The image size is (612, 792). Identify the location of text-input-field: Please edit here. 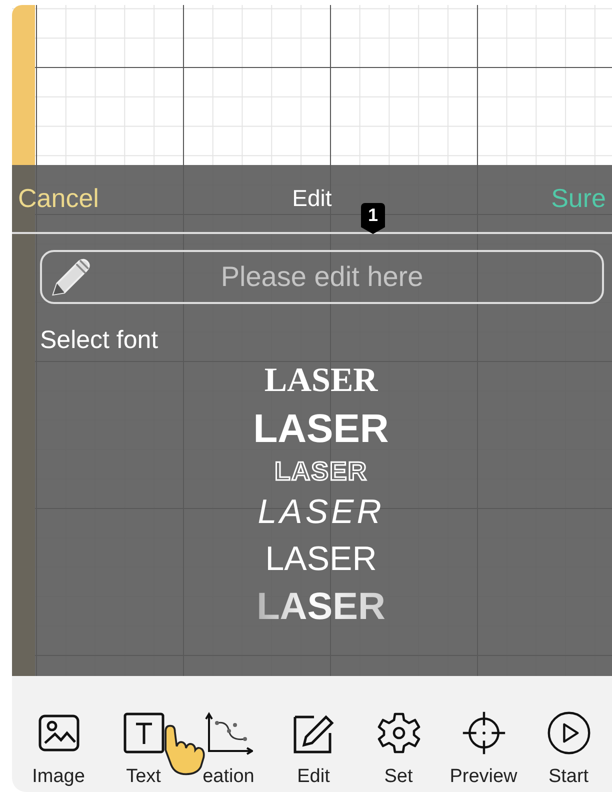
(322, 277).